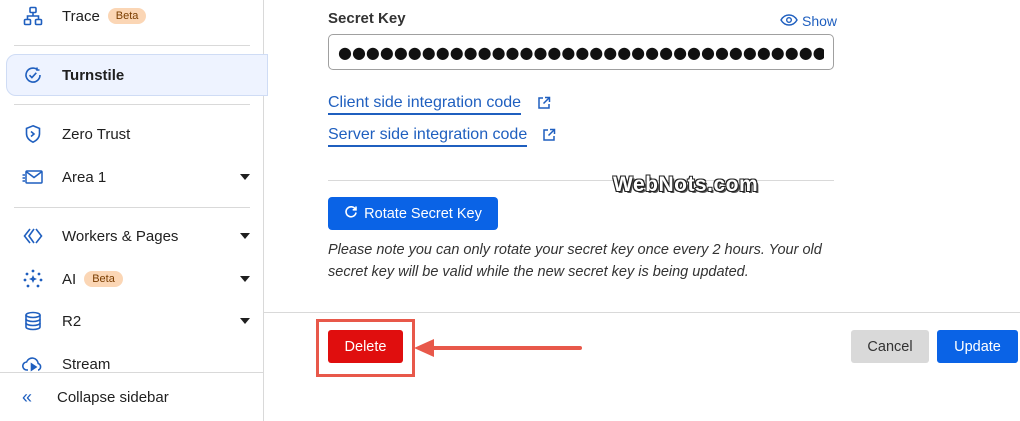 This screenshot has height=421, width=1020. What do you see at coordinates (890, 346) in the screenshot?
I see `cancel-button: Cancel` at bounding box center [890, 346].